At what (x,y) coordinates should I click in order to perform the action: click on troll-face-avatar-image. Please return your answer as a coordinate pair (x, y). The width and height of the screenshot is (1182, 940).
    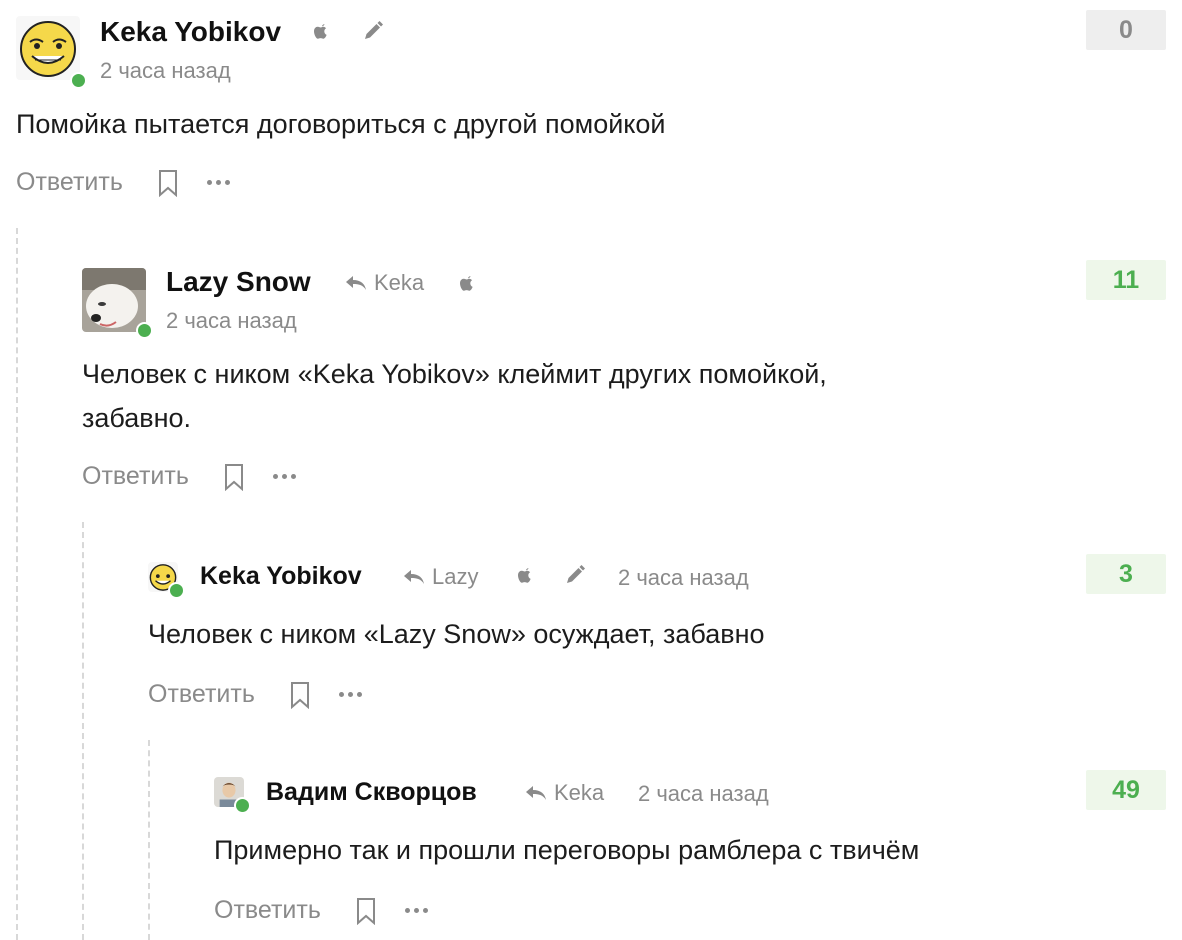
    Looking at the image, I should click on (48, 48).